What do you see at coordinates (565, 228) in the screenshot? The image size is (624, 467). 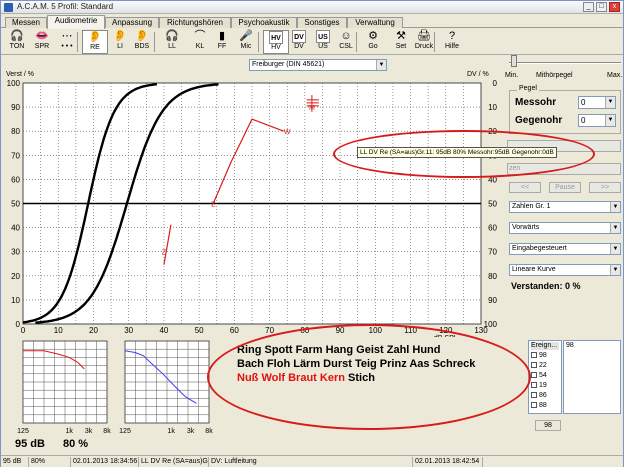 I see `direction-select: Vorwärts ▼` at bounding box center [565, 228].